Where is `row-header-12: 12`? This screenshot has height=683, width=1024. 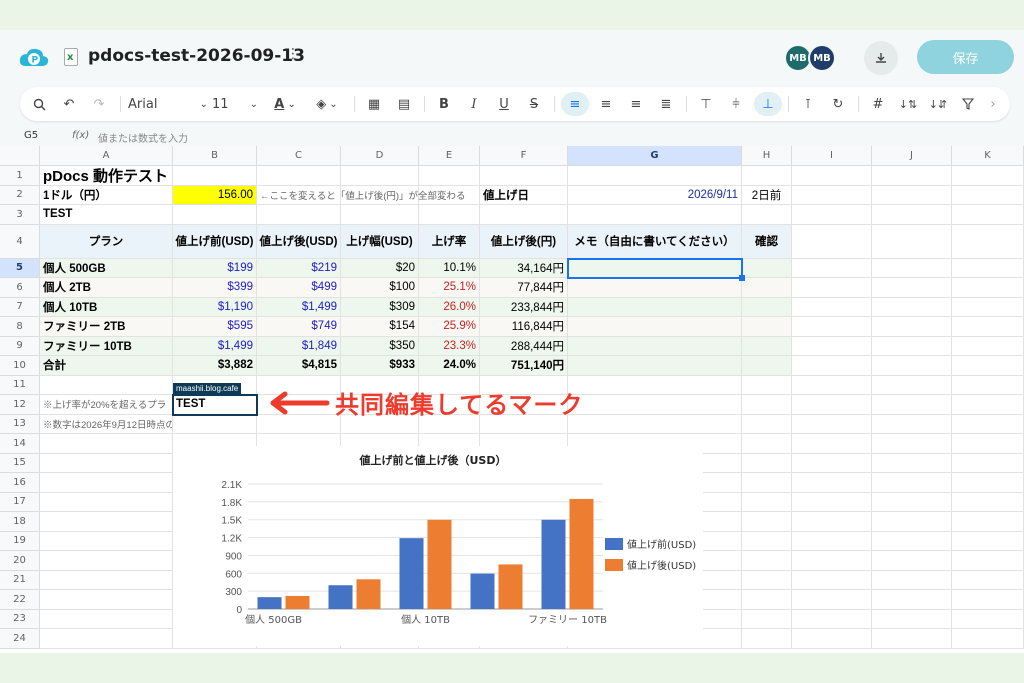 row-header-12: 12 is located at coordinates (20, 405).